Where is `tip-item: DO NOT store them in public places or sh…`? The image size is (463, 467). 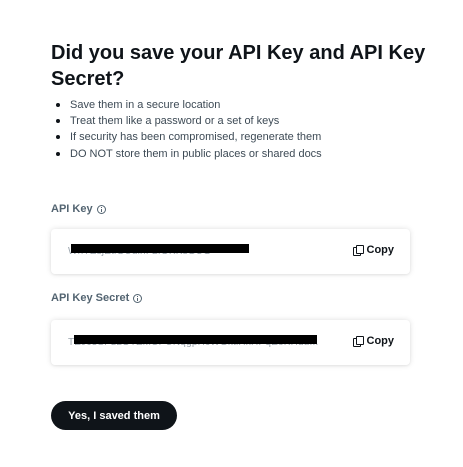
tip-item: DO NOT store them in public places or sh… is located at coordinates (186, 154).